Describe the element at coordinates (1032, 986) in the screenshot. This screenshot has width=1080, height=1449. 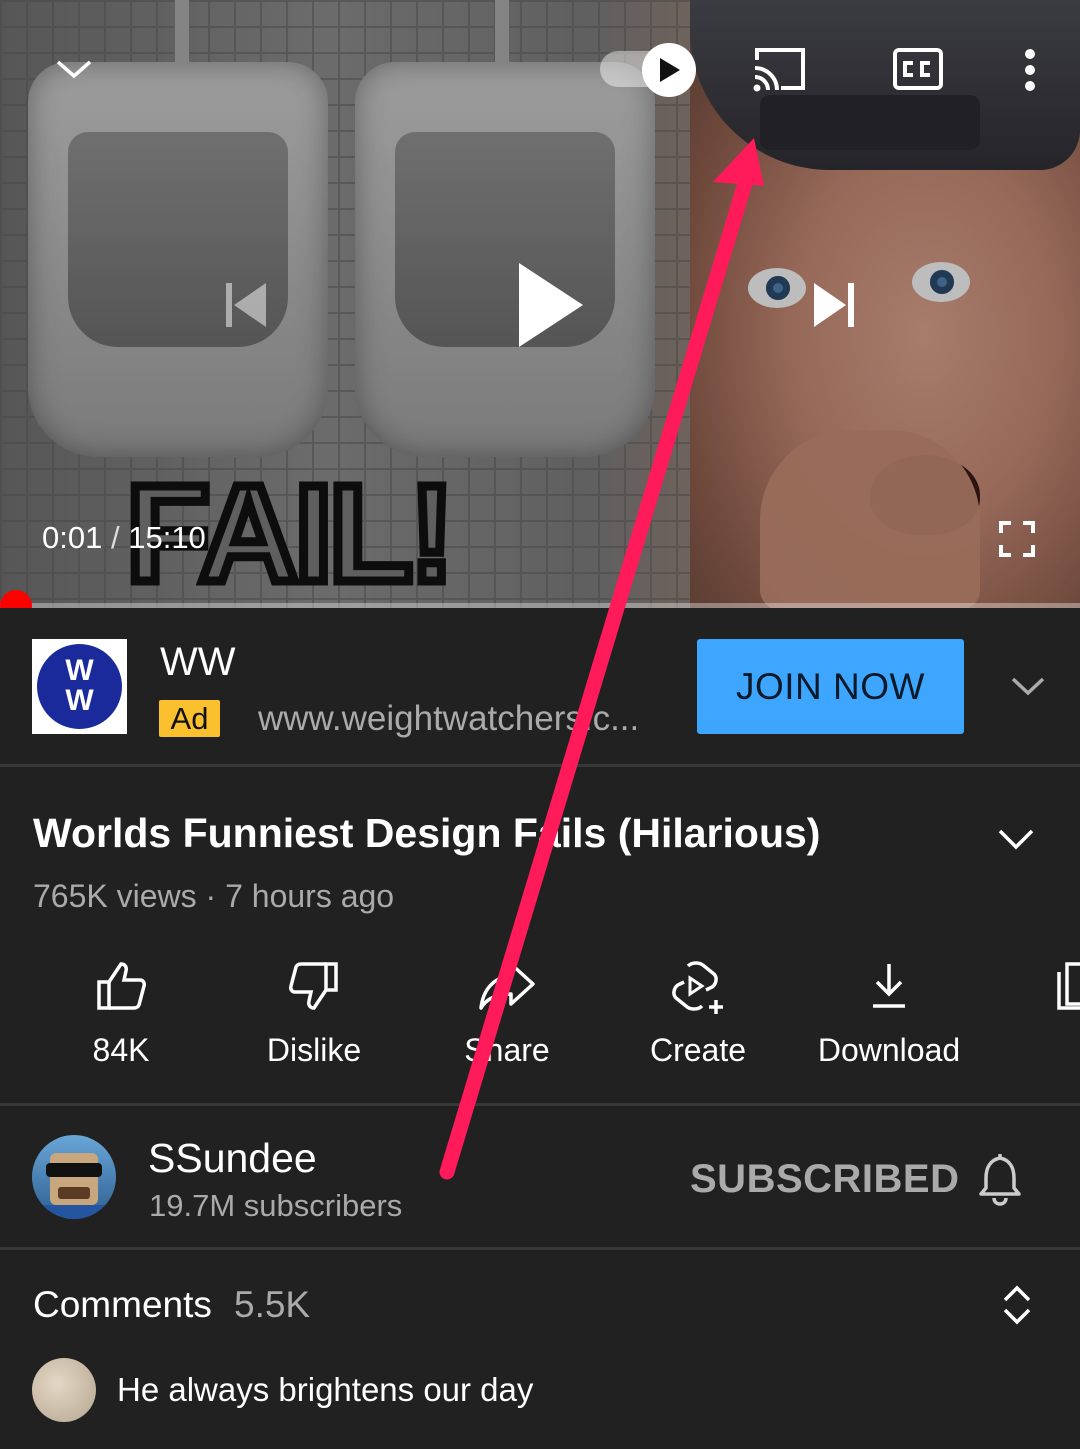
I see `save-button: Sa` at that location.